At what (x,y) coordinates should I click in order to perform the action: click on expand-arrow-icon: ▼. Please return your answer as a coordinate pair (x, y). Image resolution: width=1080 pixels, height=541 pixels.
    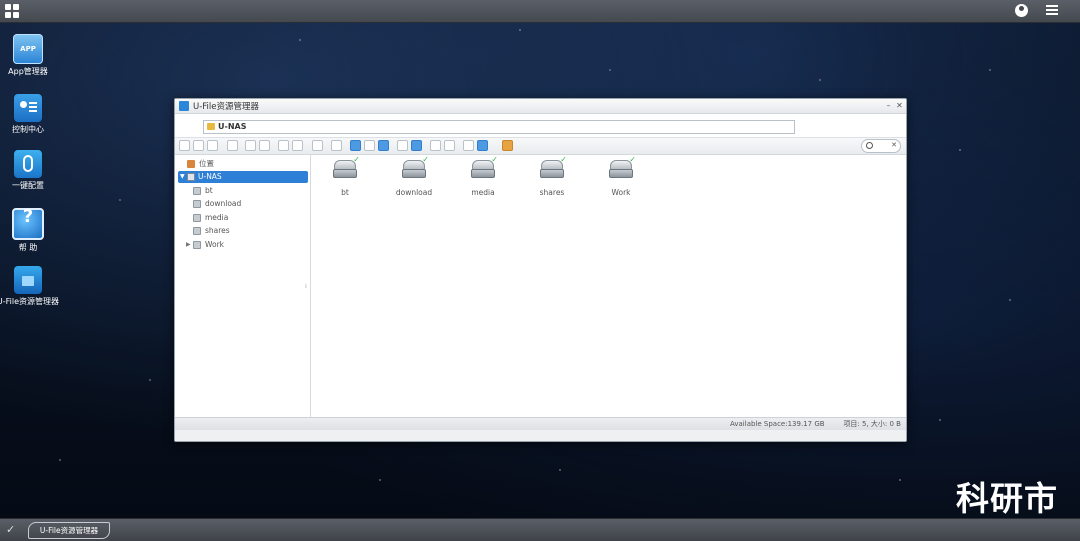
    Looking at the image, I should click on (182, 177).